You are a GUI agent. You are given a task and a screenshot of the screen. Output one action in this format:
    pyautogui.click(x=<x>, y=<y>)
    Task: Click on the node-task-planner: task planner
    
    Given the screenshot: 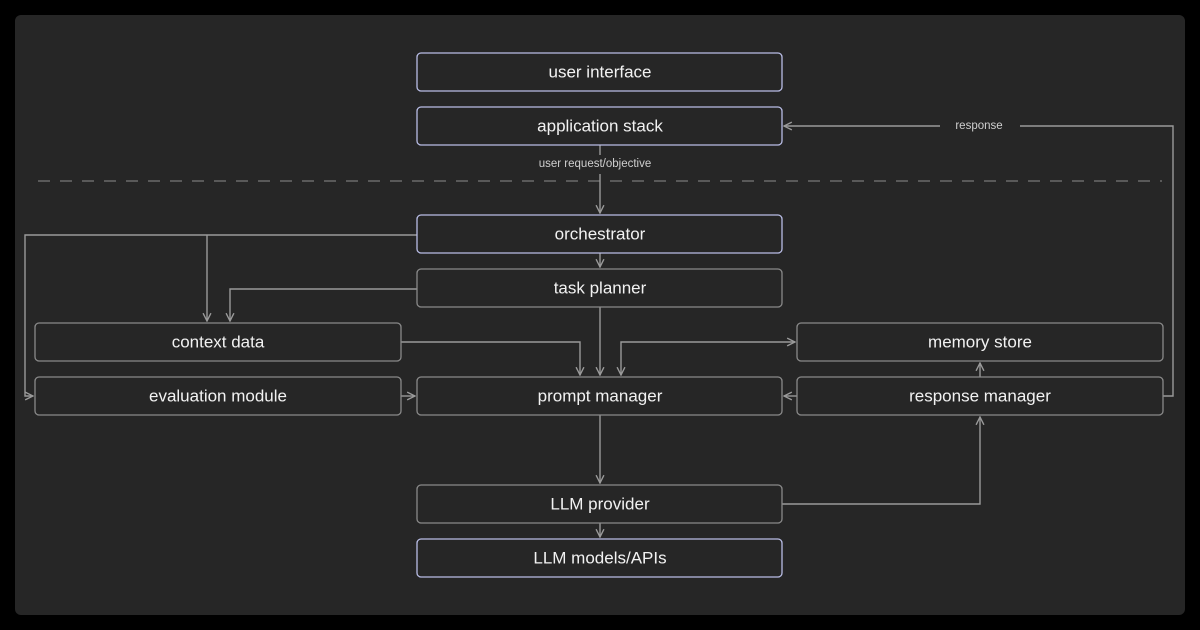 What is the action you would take?
    pyautogui.click(x=599, y=288)
    